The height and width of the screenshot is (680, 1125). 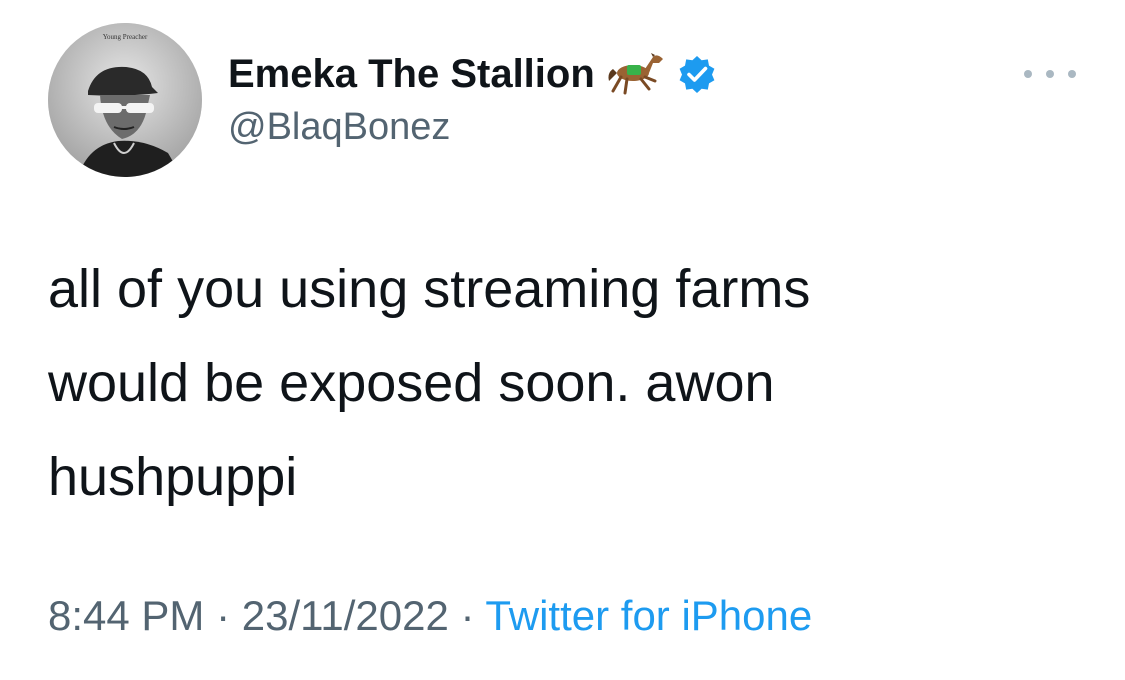 I want to click on avatar: Young Preacher, so click(x=125, y=100).